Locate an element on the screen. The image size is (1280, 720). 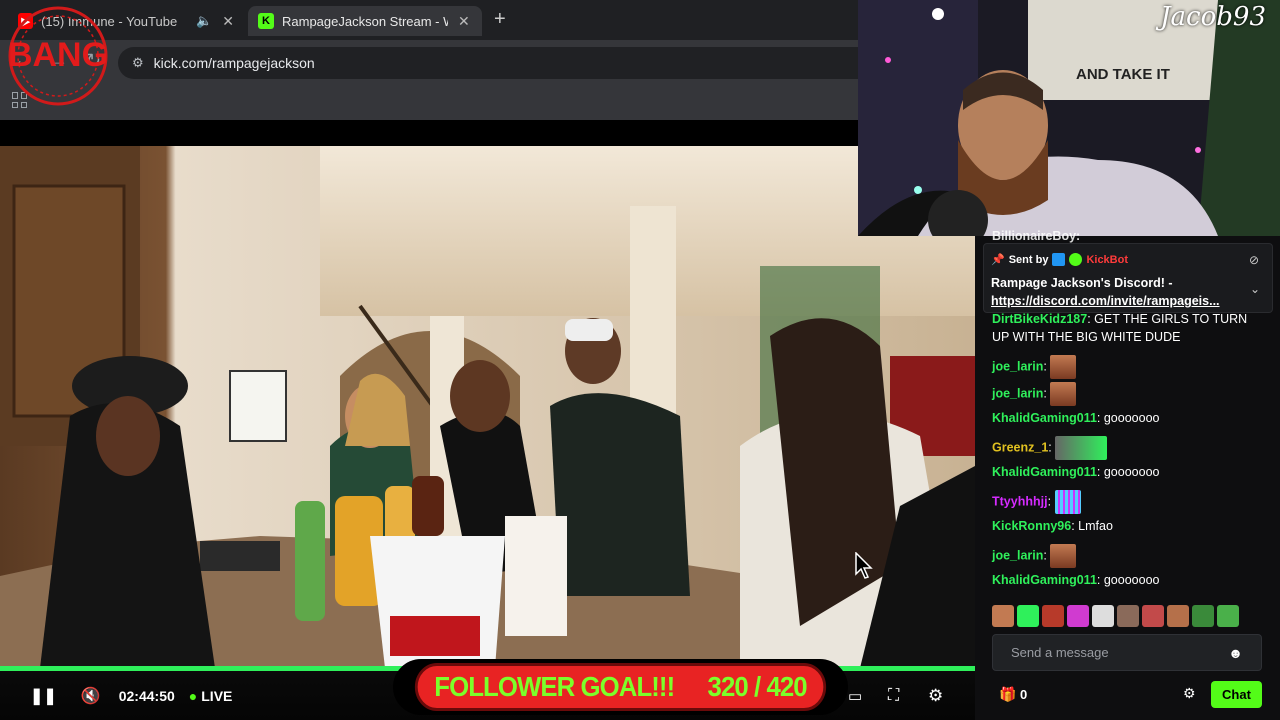
poster-text: AND TAKE IT is located at coordinates (1123, 74).